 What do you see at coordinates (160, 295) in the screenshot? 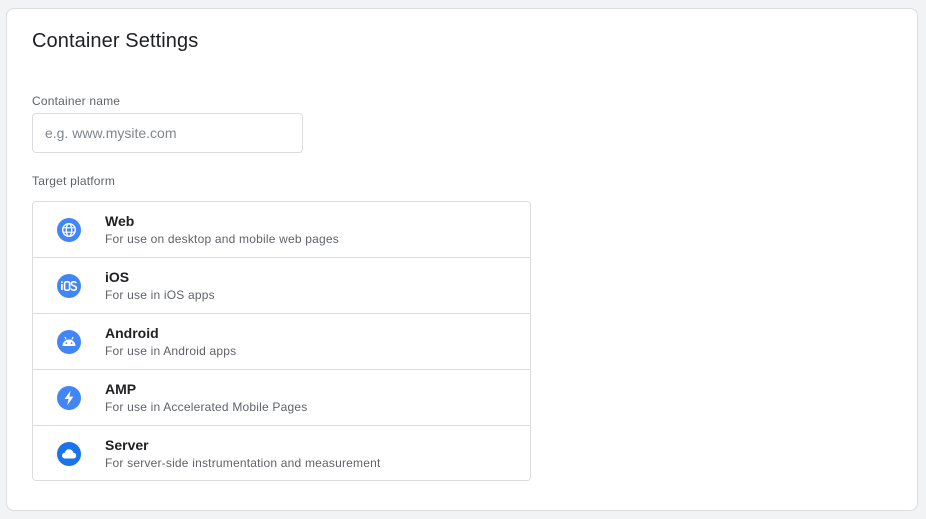
I see `platform-description: For use in iOS apps` at bounding box center [160, 295].